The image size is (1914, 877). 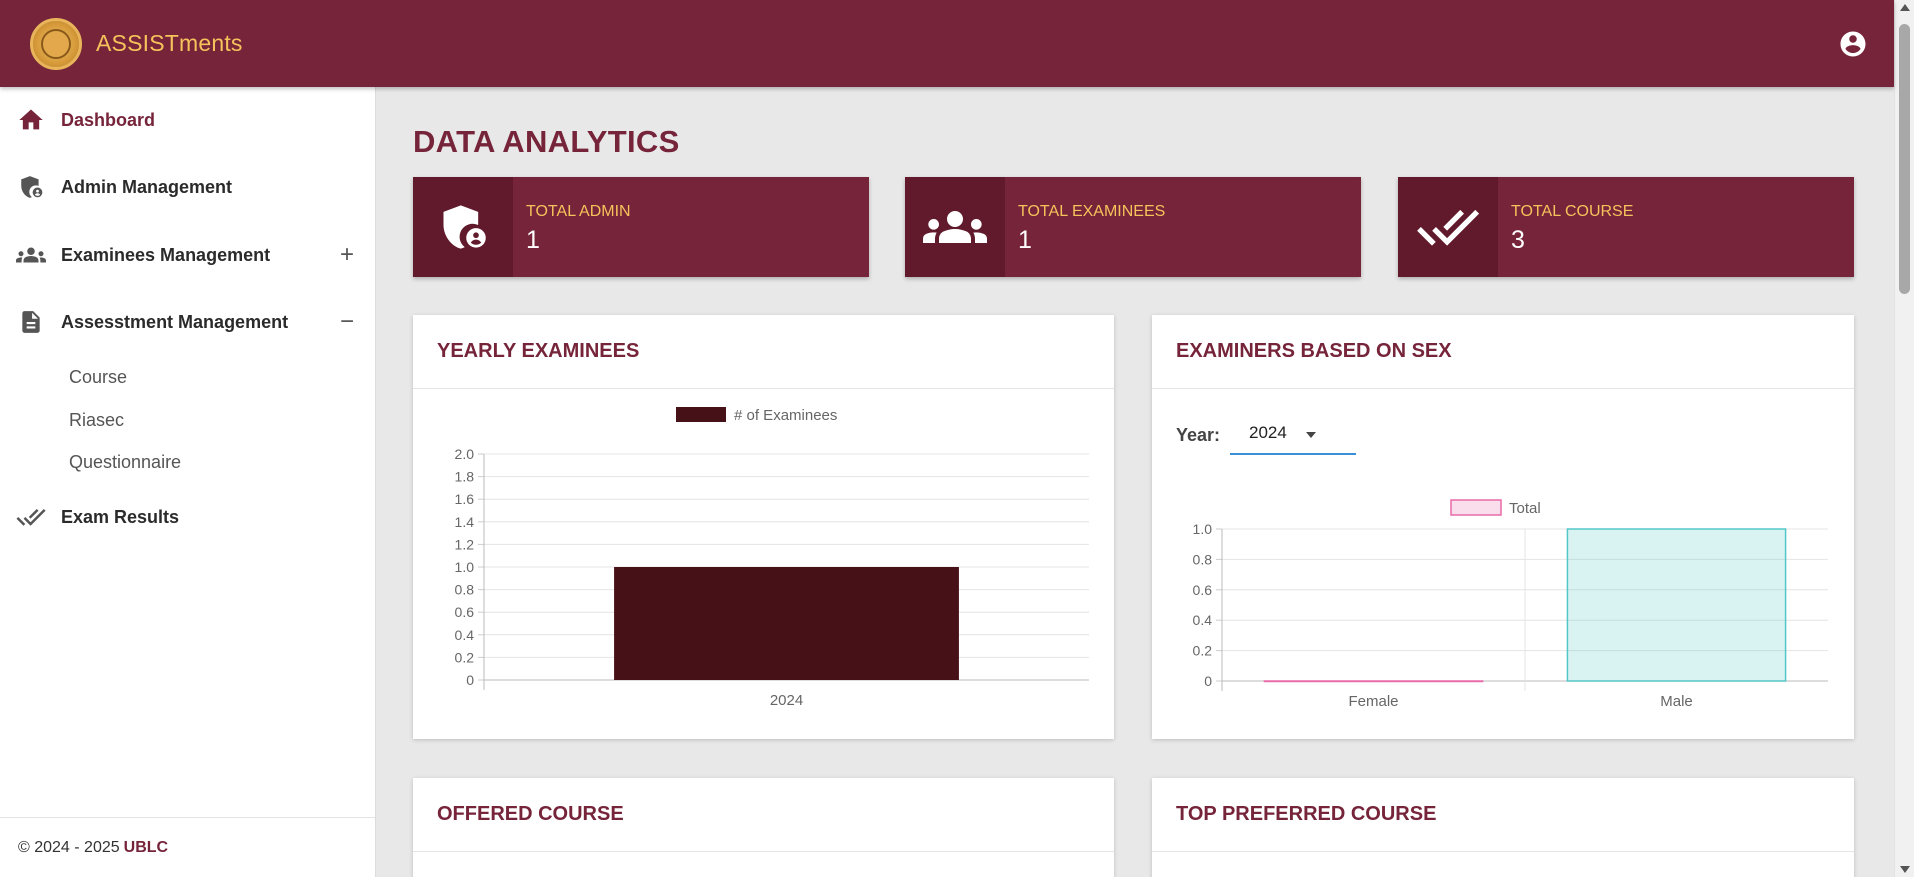 What do you see at coordinates (146, 847) in the screenshot?
I see `org-name: UBLC` at bounding box center [146, 847].